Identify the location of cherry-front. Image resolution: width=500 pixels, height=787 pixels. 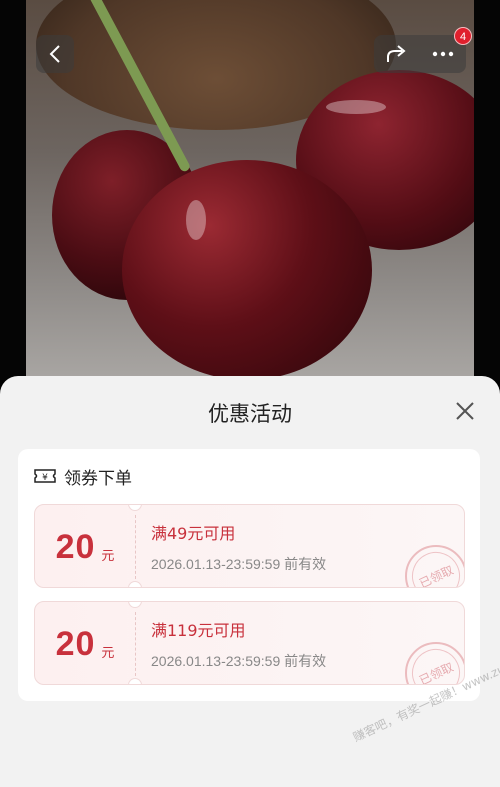
(247, 270).